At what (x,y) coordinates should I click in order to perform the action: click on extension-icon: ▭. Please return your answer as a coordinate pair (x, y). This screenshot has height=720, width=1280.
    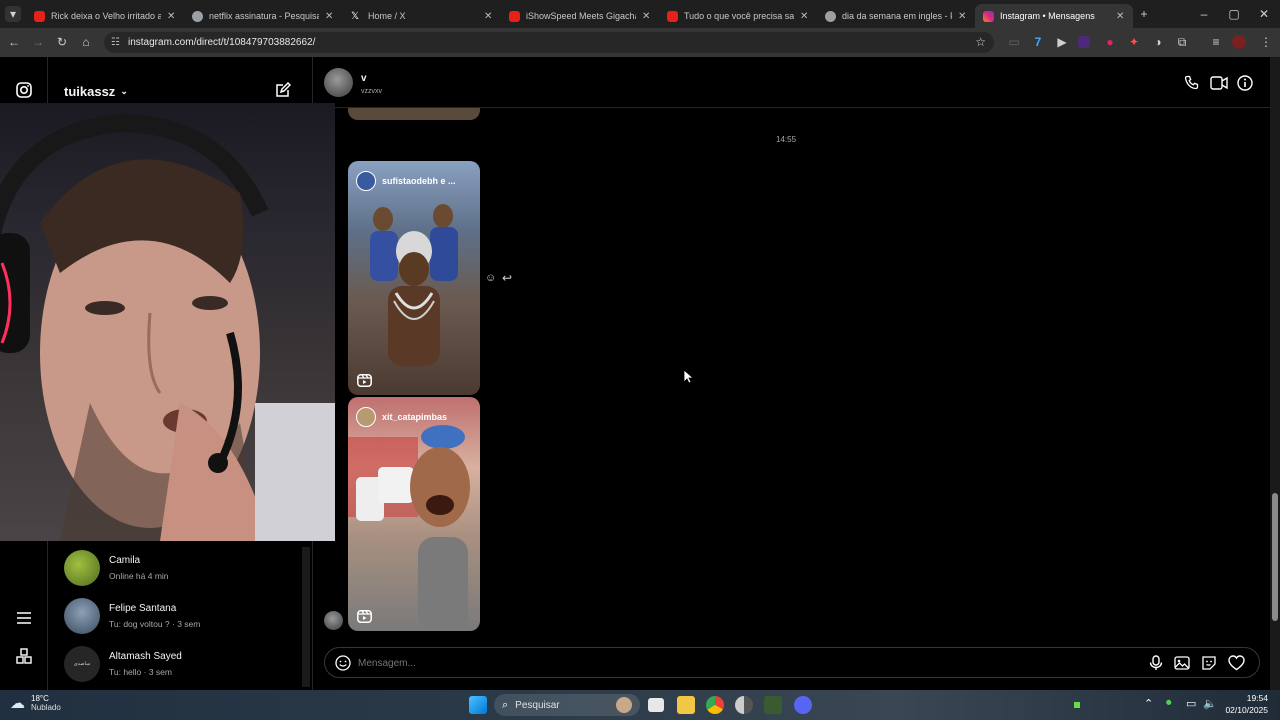
    Looking at the image, I should click on (1014, 42).